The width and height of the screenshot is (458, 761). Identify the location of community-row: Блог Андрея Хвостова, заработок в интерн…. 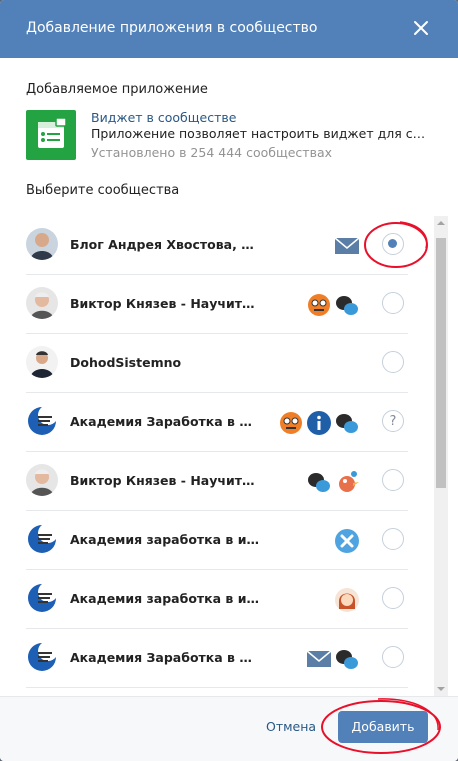
(217, 245).